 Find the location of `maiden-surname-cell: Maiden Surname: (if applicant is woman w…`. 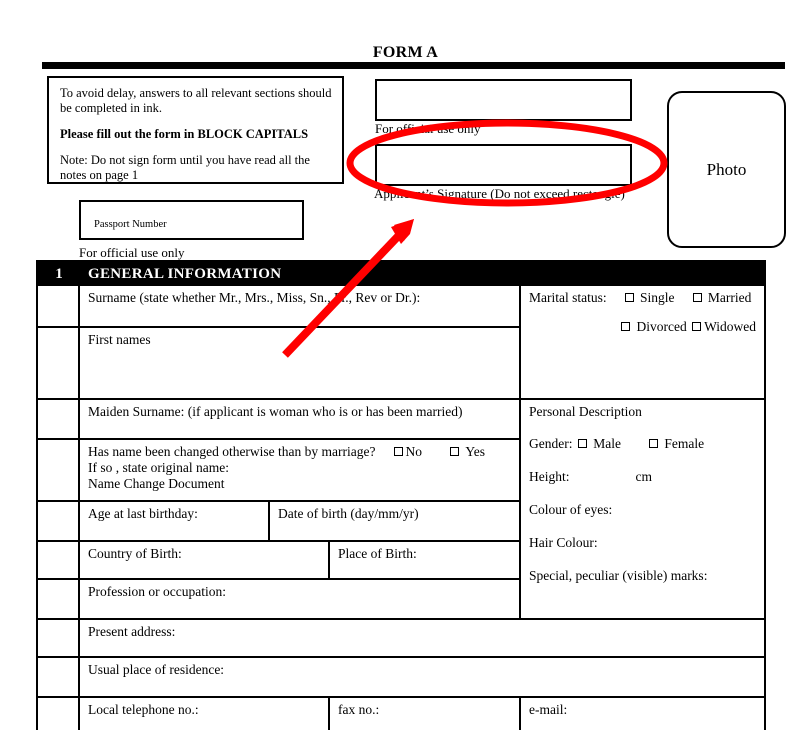

maiden-surname-cell: Maiden Surname: (if applicant is woman w… is located at coordinates (299, 419).